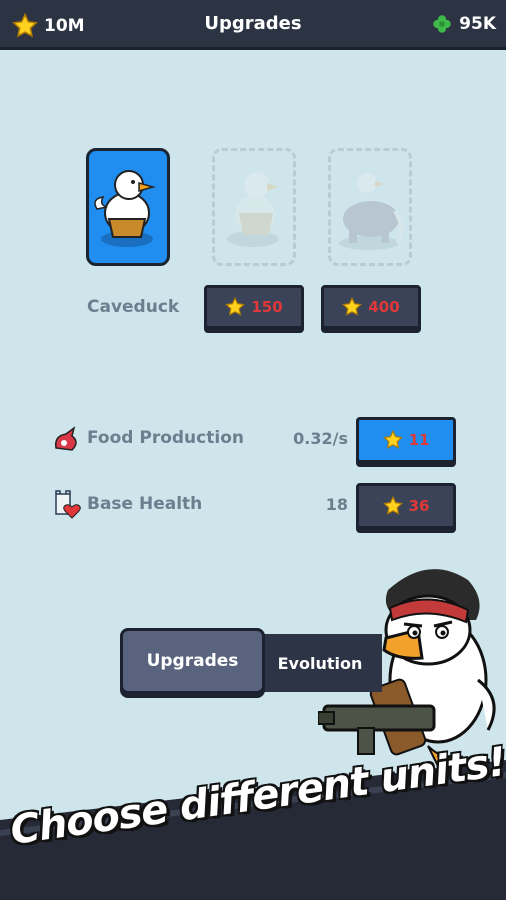 The height and width of the screenshot is (900, 506). What do you see at coordinates (145, 504) in the screenshot?
I see `stat-label-base-health: Base Health` at bounding box center [145, 504].